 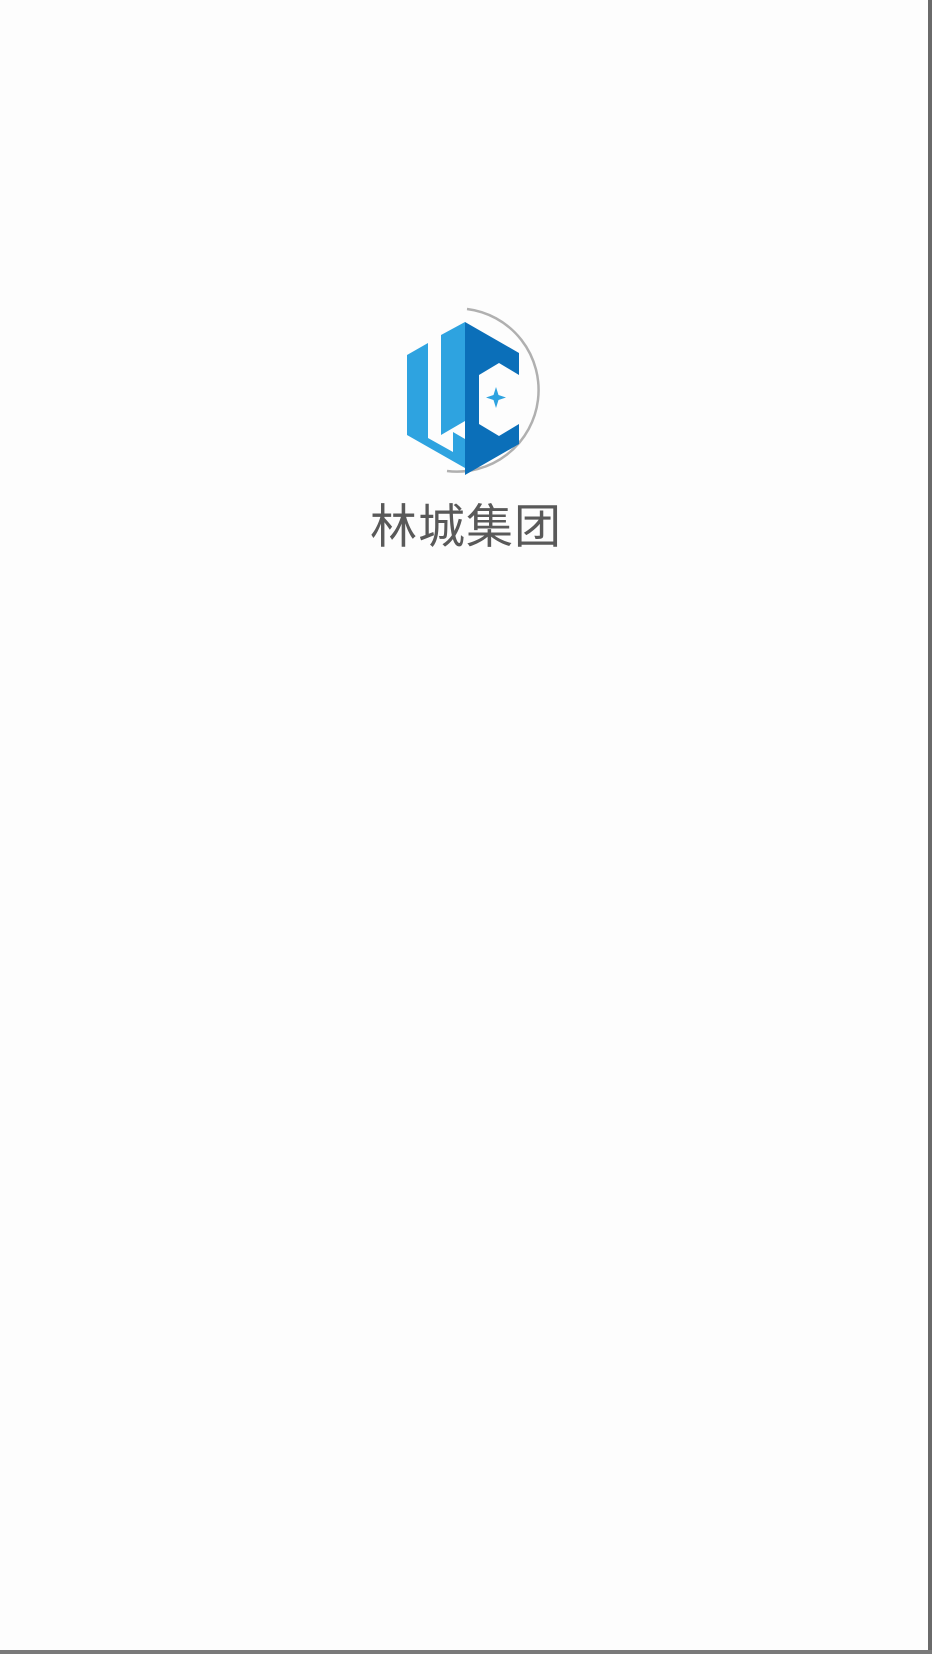 What do you see at coordinates (466, 1652) in the screenshot?
I see `window-bottom-border` at bounding box center [466, 1652].